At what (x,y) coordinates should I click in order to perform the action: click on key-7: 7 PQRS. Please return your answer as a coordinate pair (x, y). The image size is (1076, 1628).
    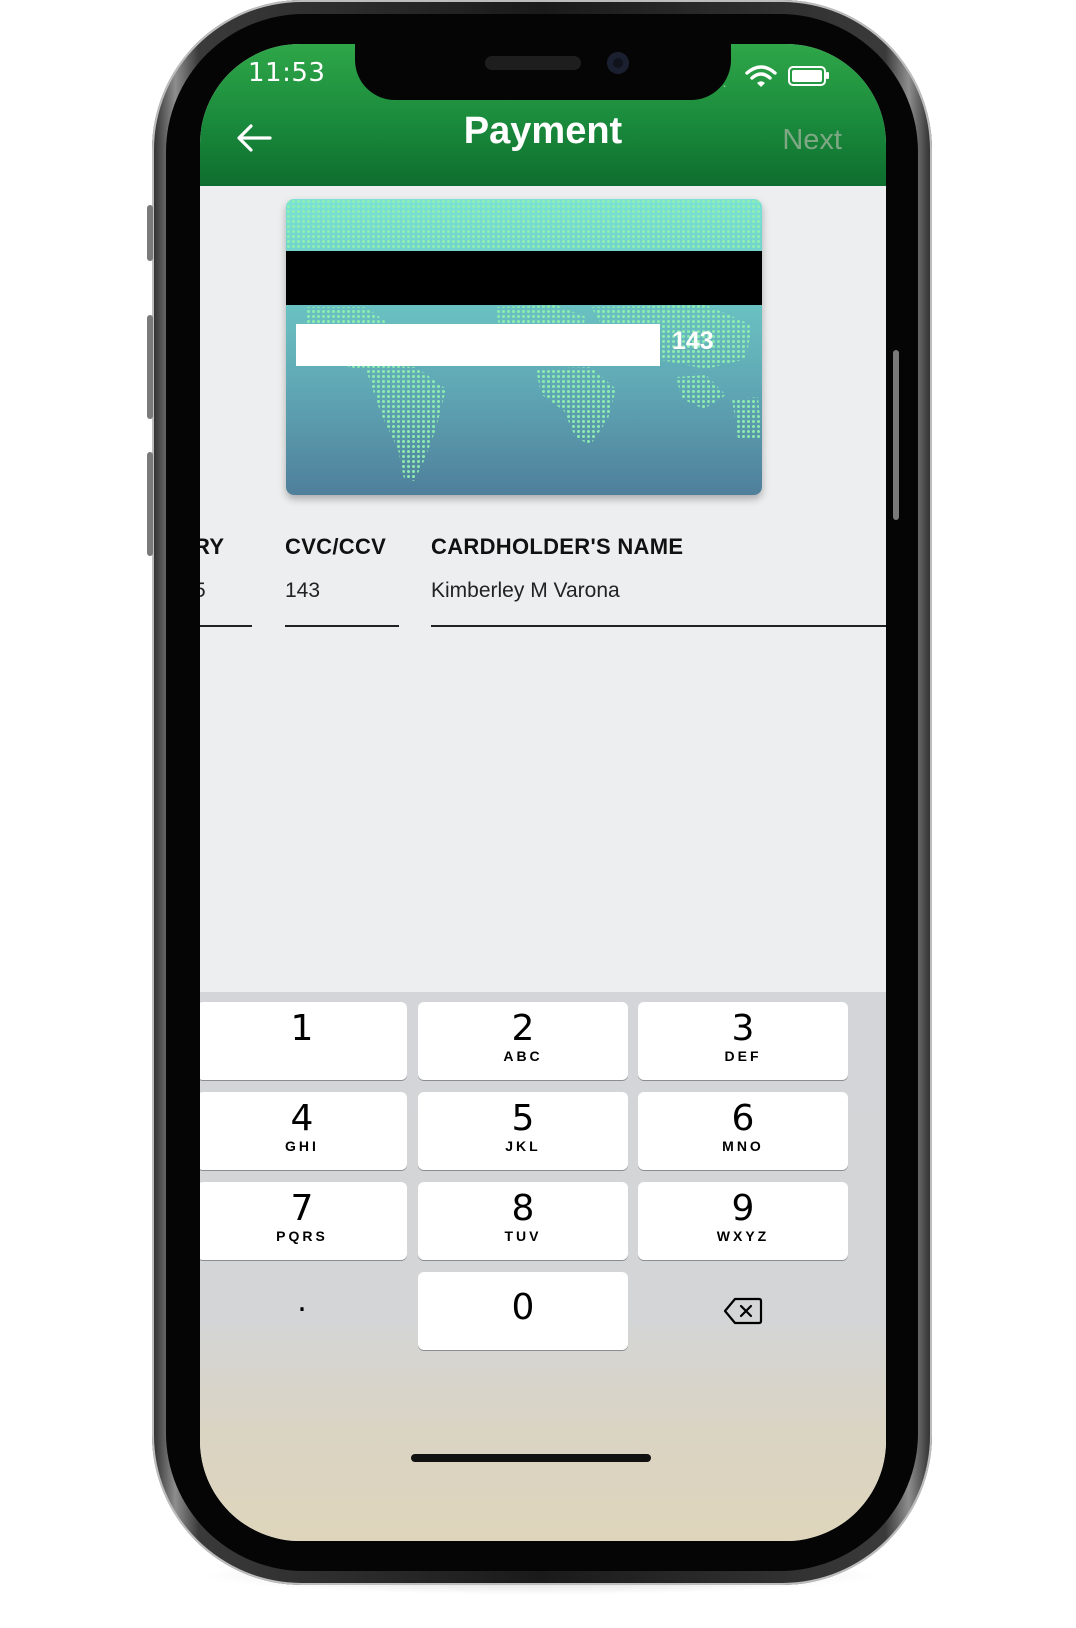
    Looking at the image, I should click on (303, 1221).